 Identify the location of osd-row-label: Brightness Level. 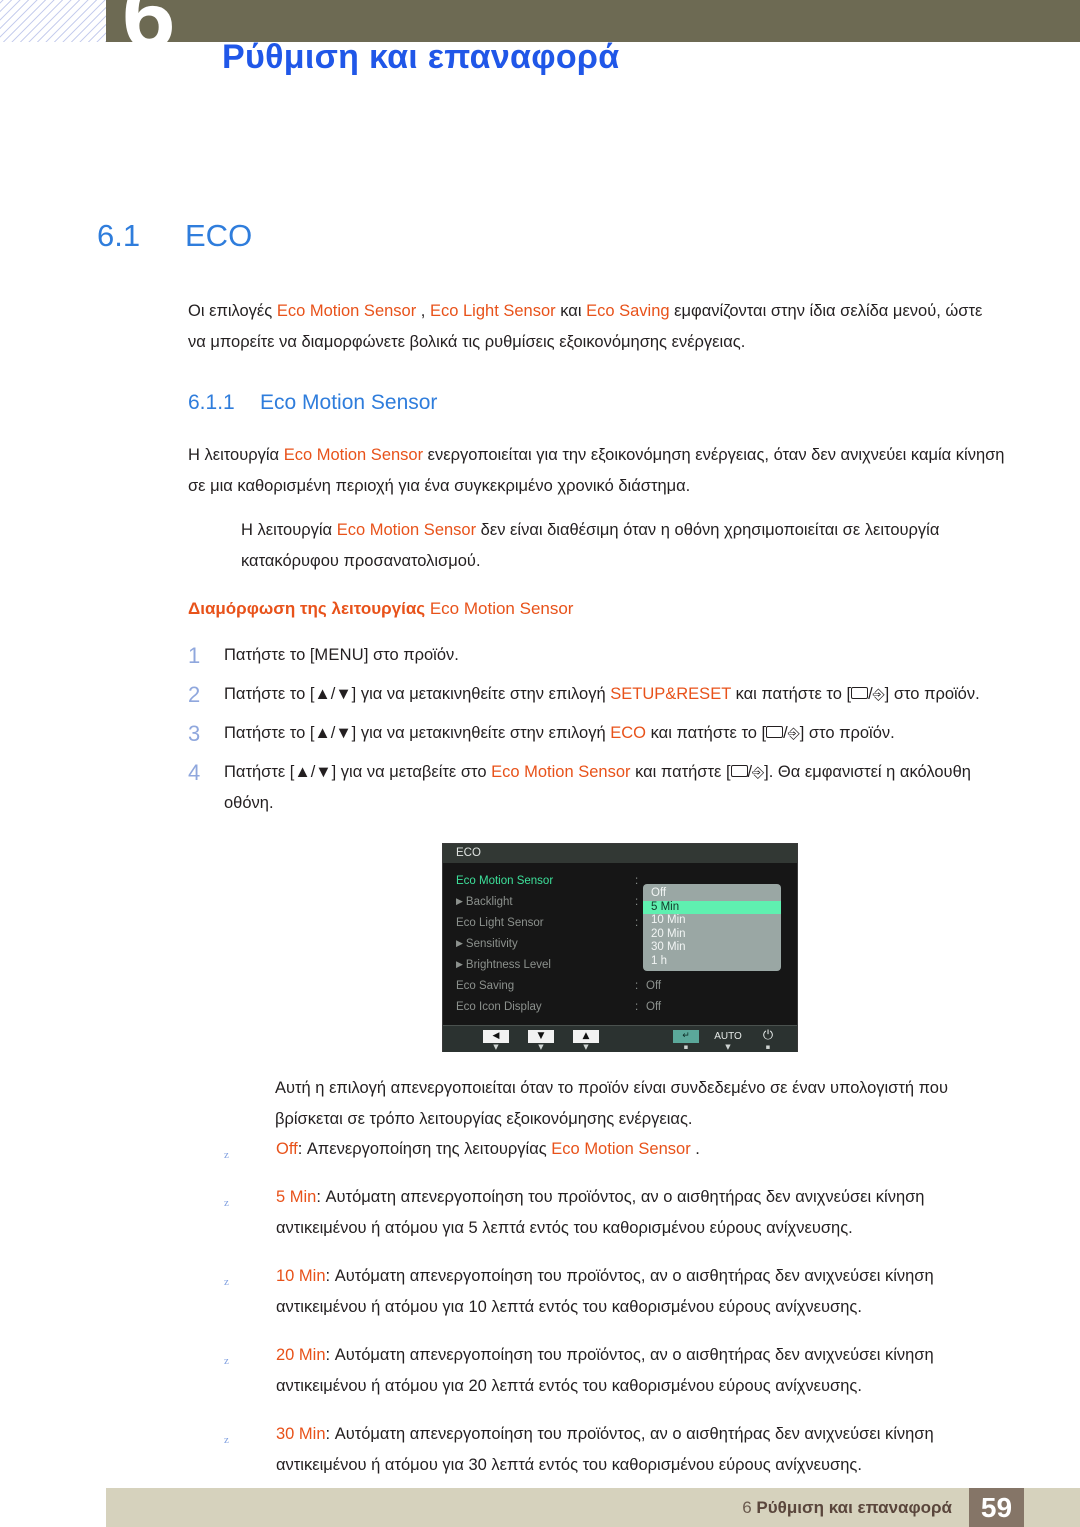
(508, 965).